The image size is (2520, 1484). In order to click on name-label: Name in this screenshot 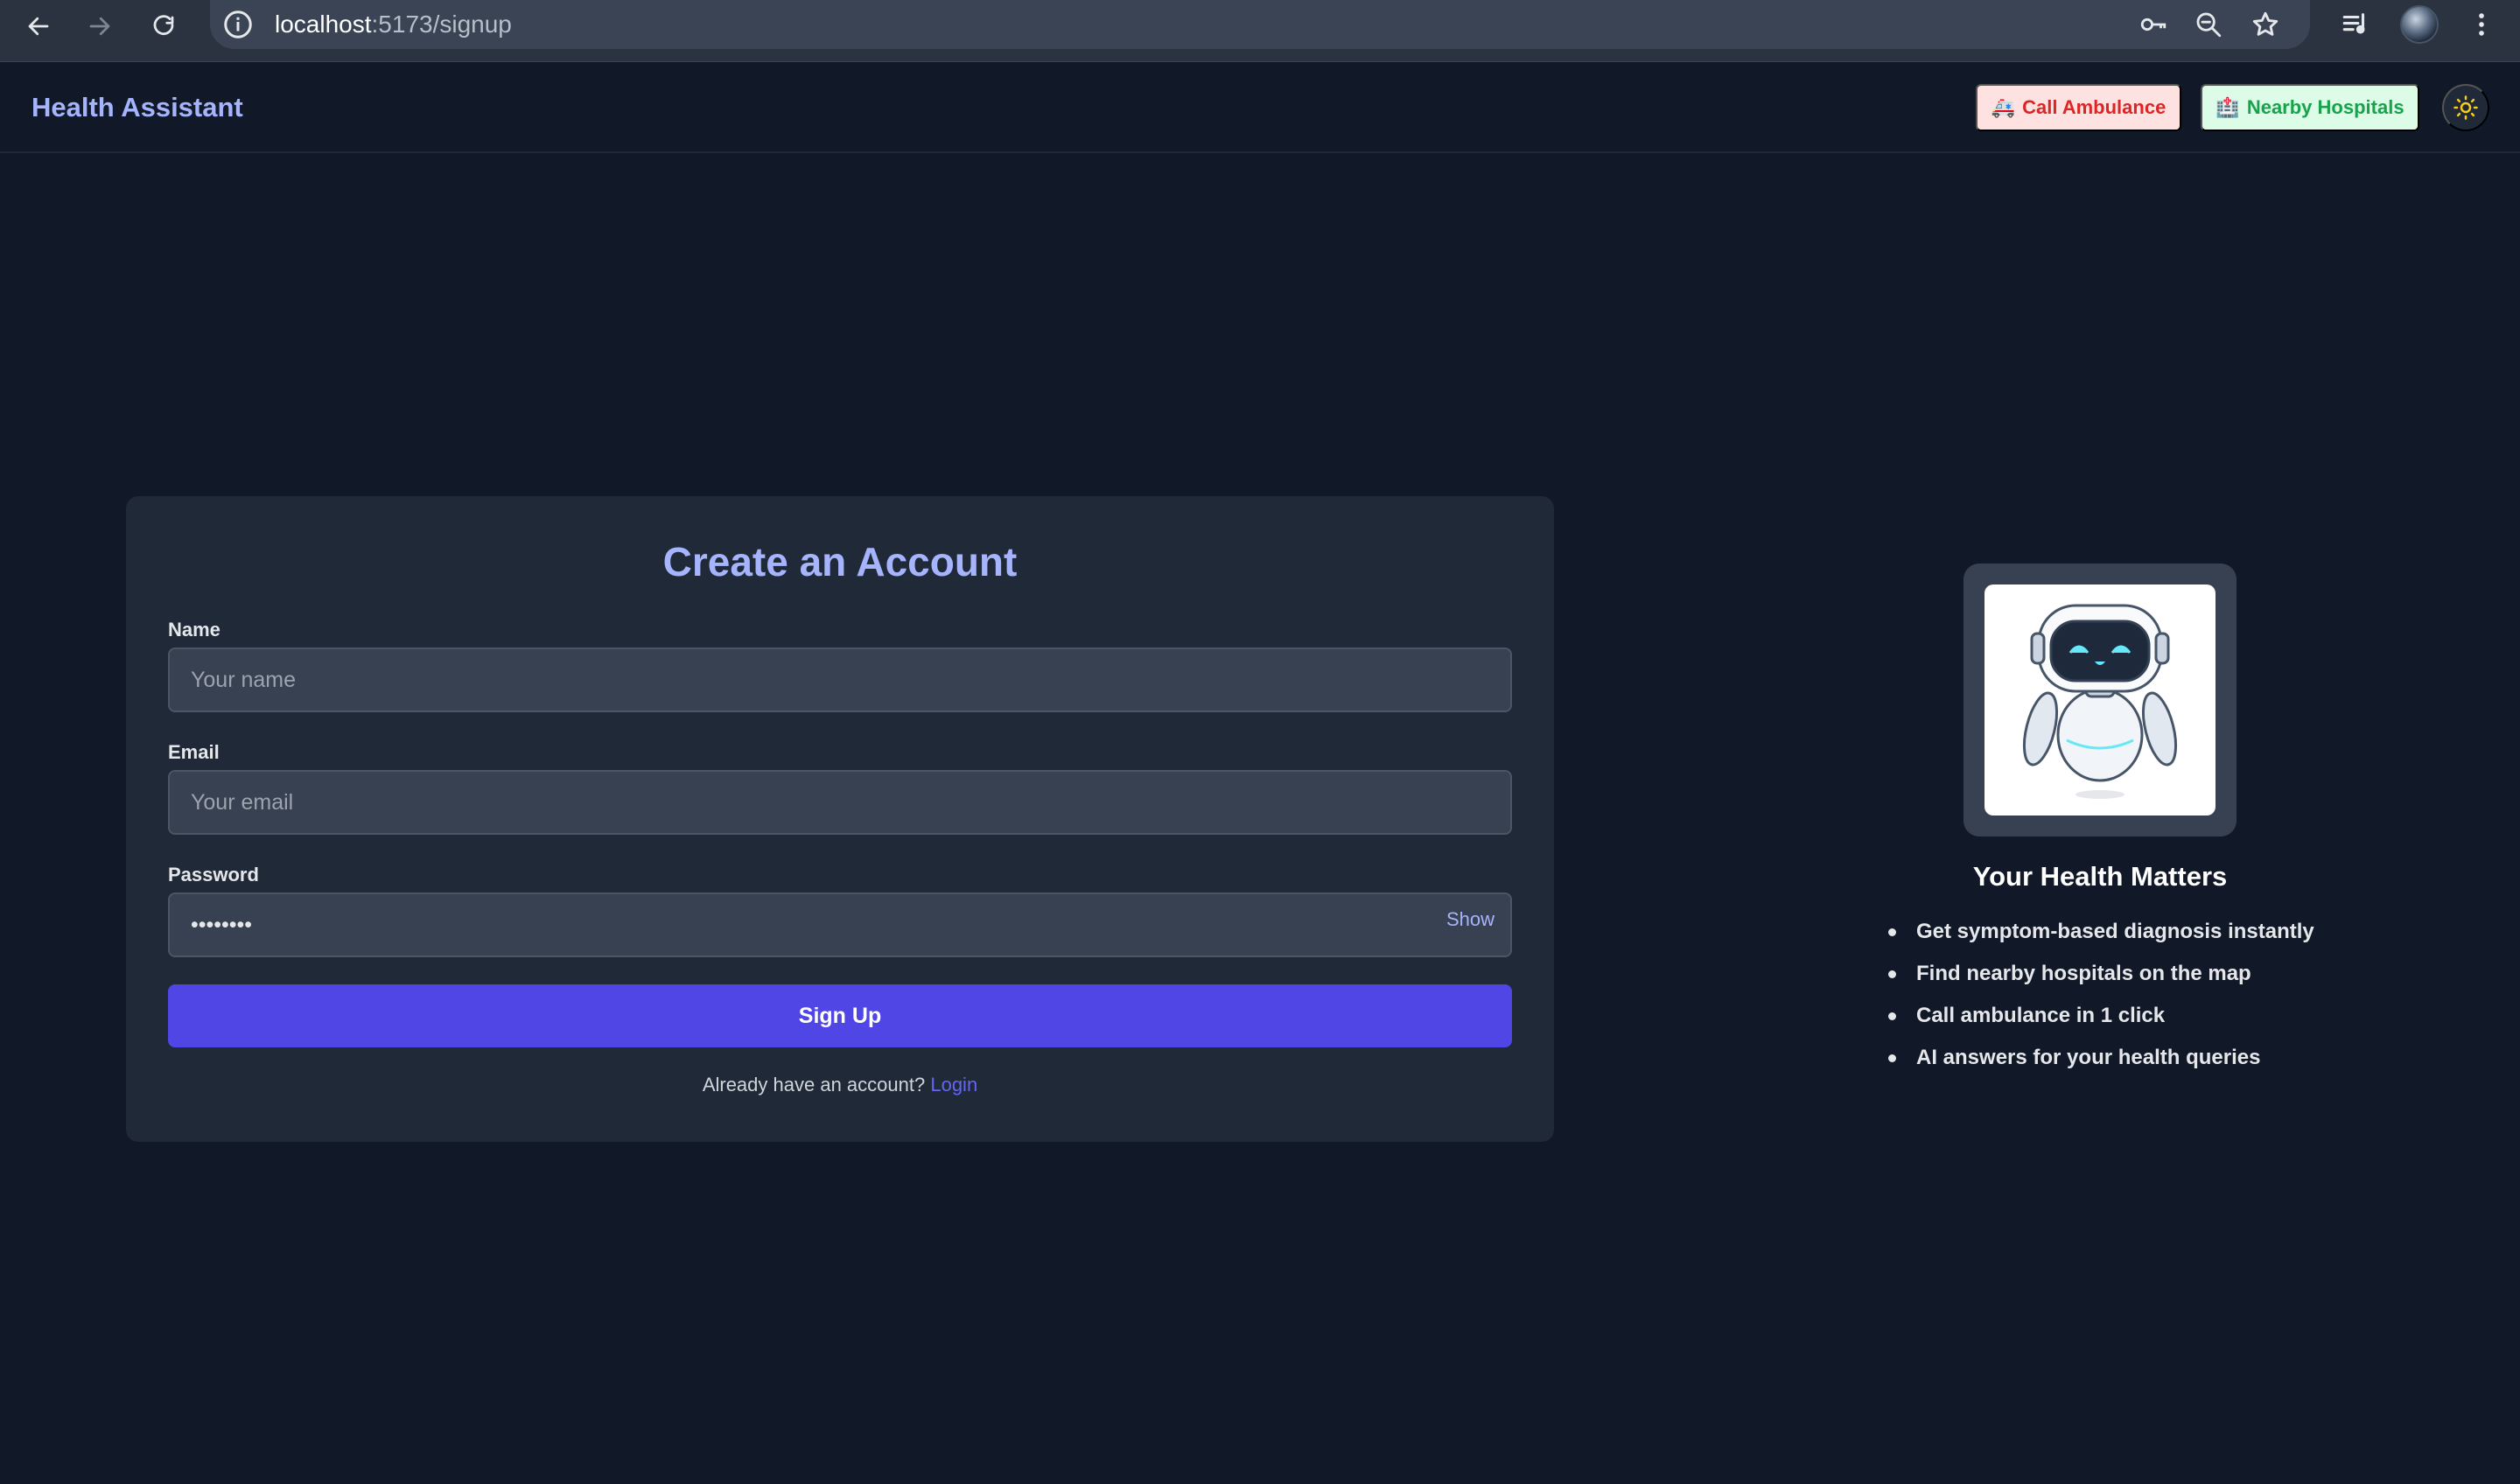, I will do `click(194, 629)`.